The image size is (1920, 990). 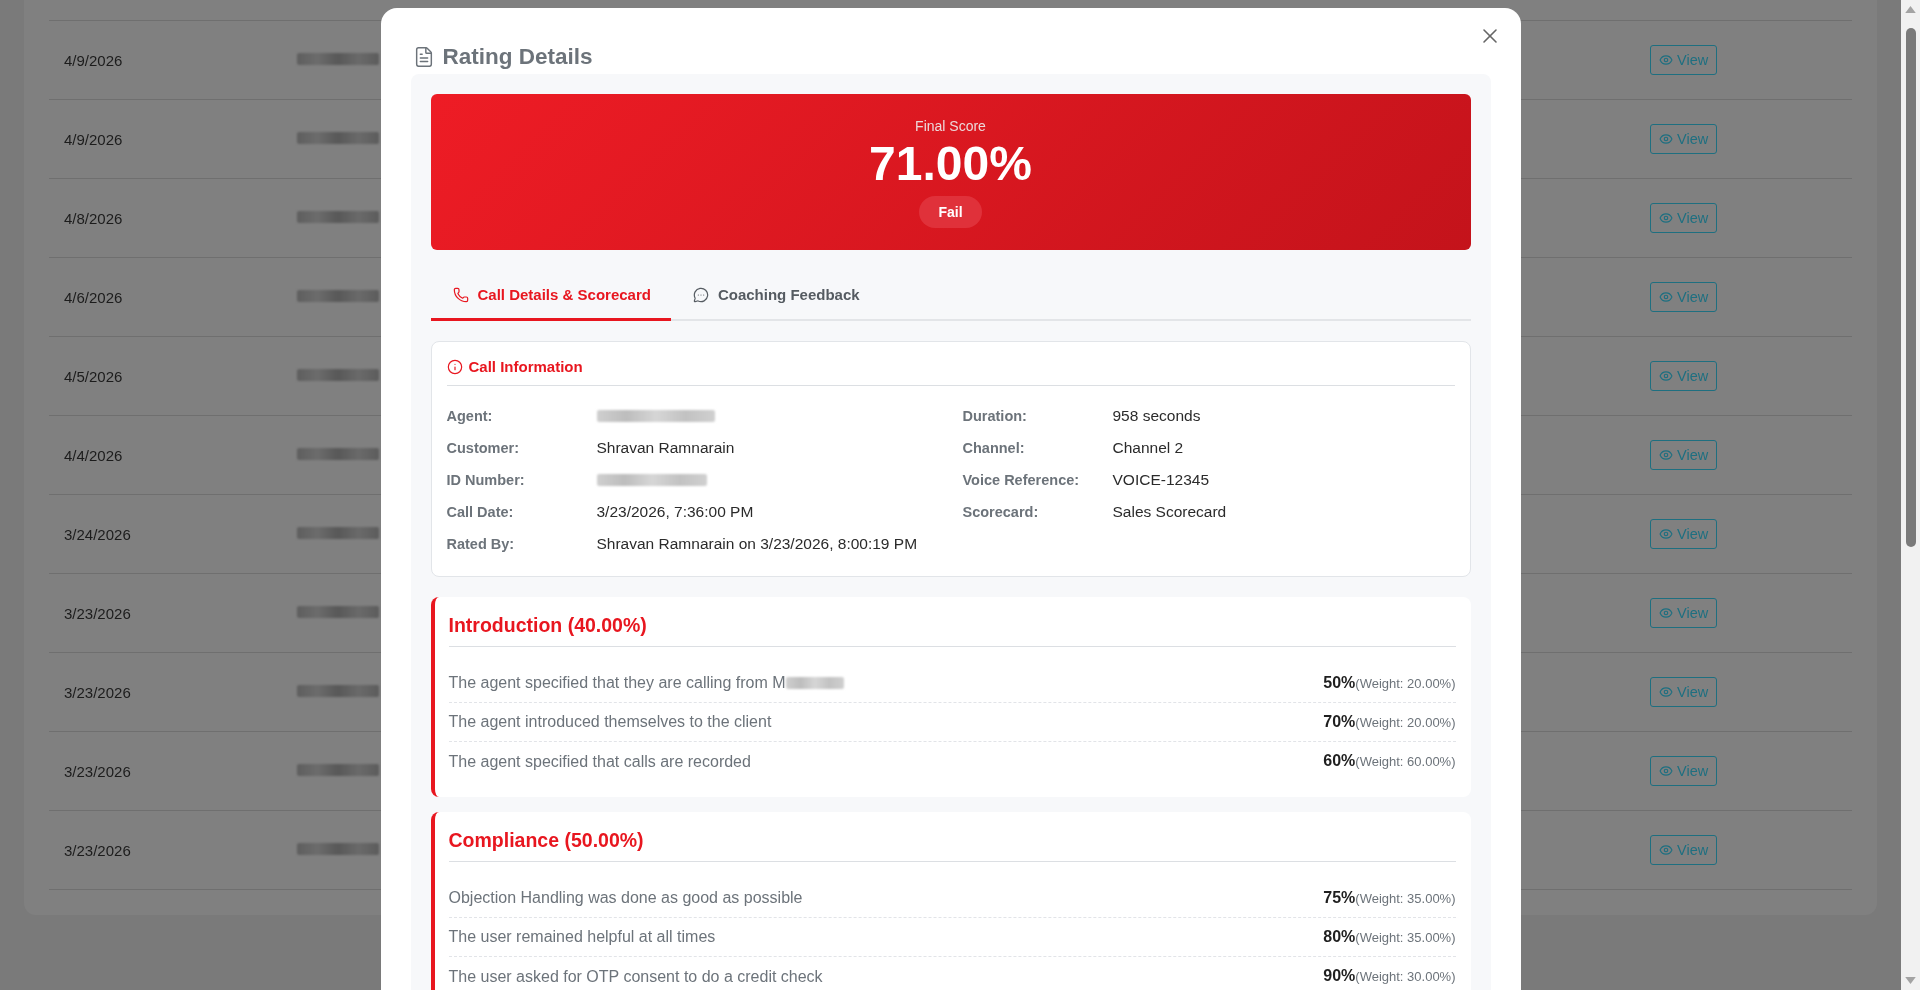 I want to click on phone-icon, so click(x=460, y=294).